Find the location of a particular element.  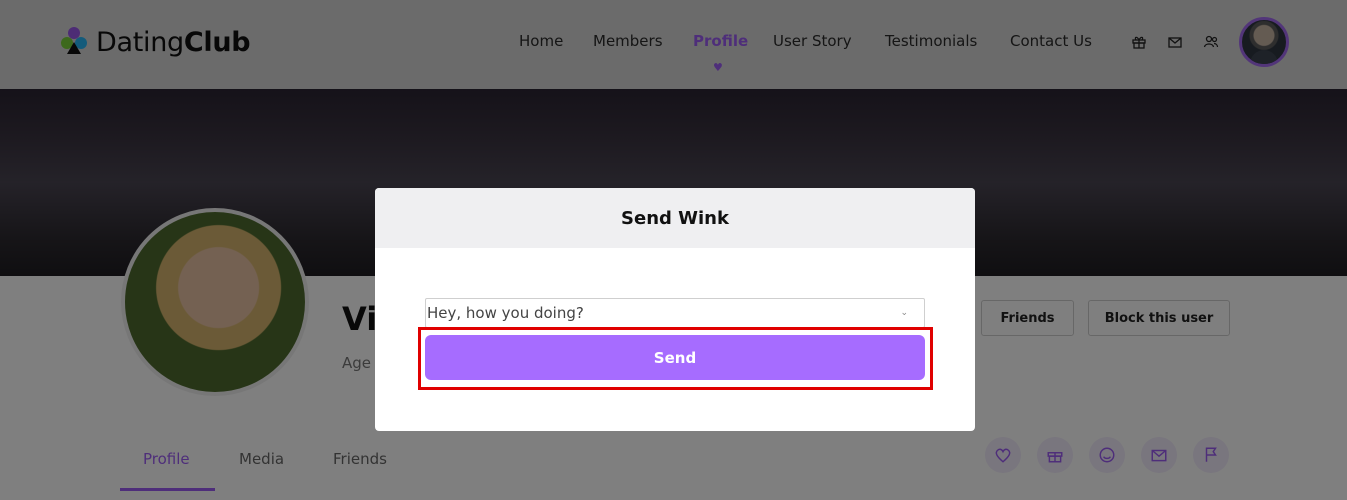

modal-title: Send Wink is located at coordinates (675, 218).